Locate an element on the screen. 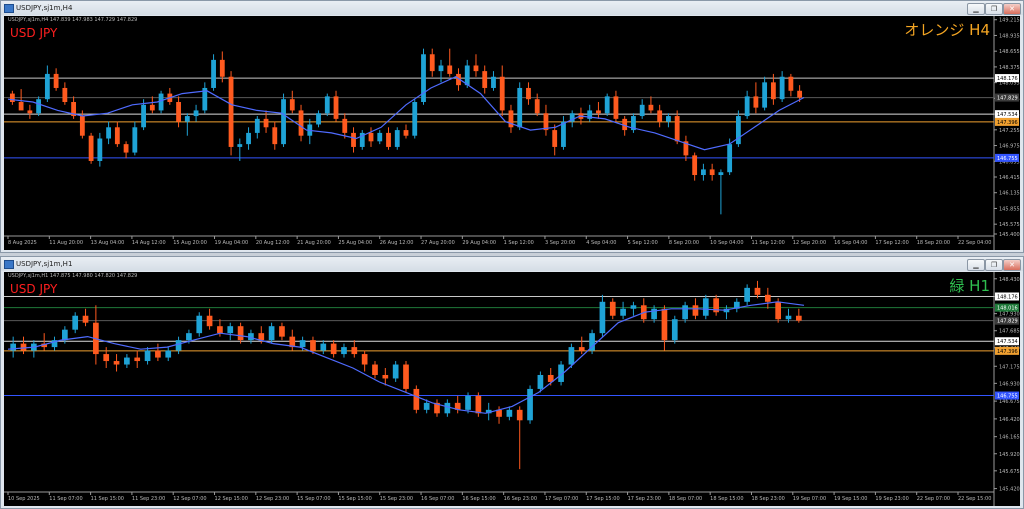 This screenshot has height=509, width=1024. price-level-label: 148.016 is located at coordinates (1007, 309).